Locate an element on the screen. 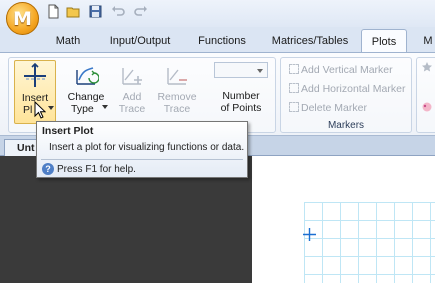 This screenshot has width=435, height=283. tooltip-title: Insert Plot is located at coordinates (68, 131).